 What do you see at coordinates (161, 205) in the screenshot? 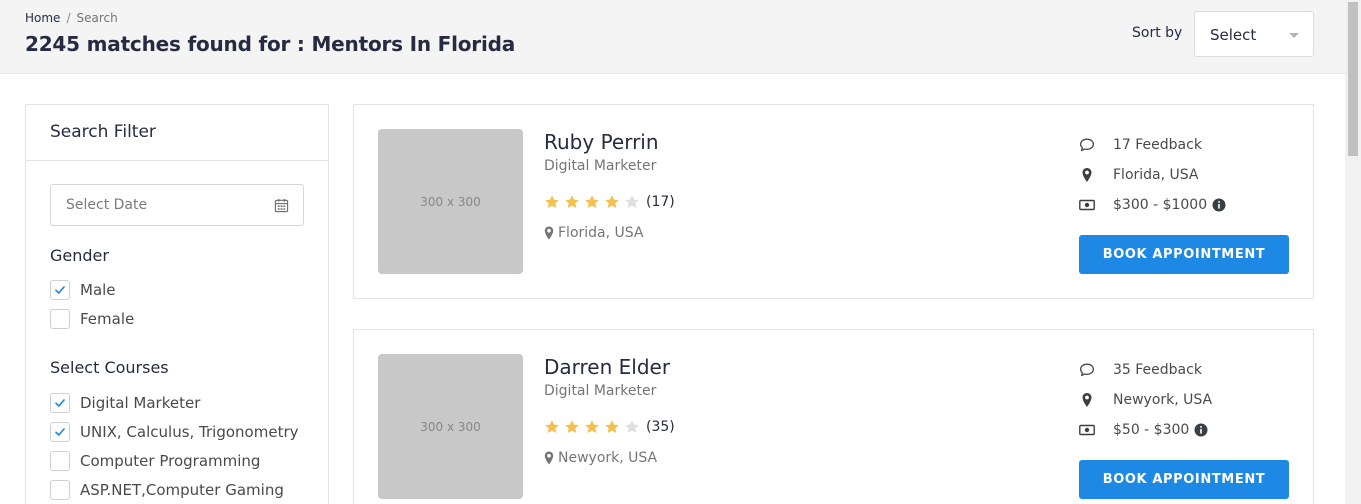
I see `date-input` at bounding box center [161, 205].